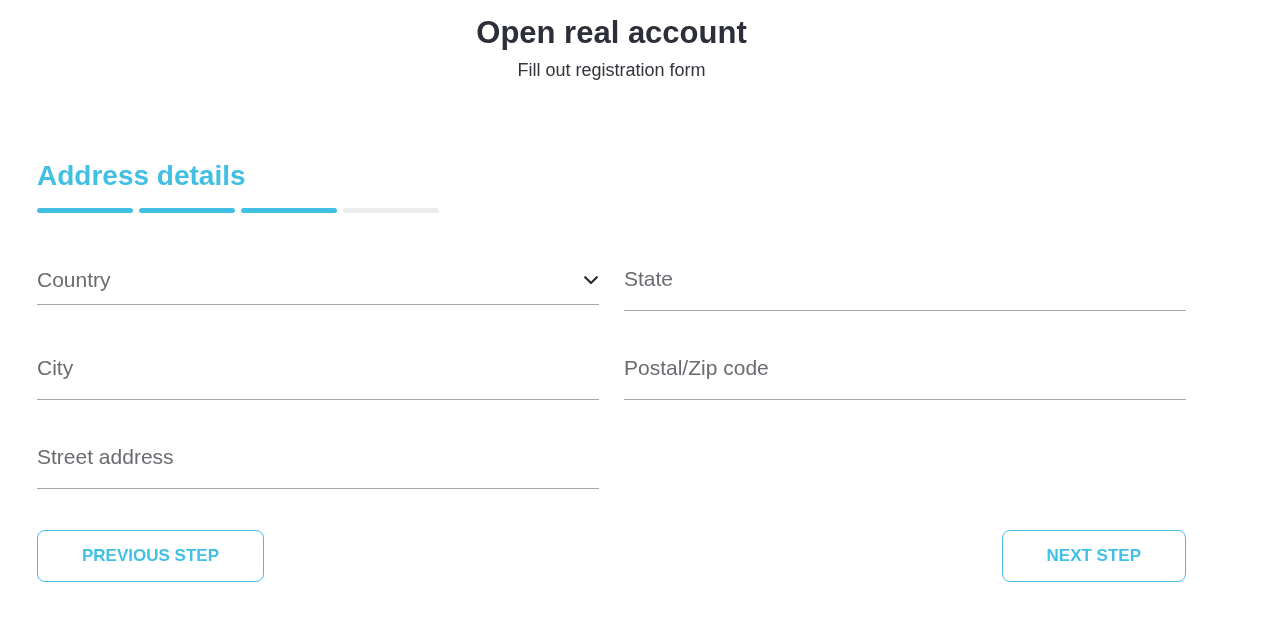 This screenshot has width=1268, height=638. Describe the element at coordinates (1093, 556) in the screenshot. I see `next-step-button: NEXT STEP` at that location.